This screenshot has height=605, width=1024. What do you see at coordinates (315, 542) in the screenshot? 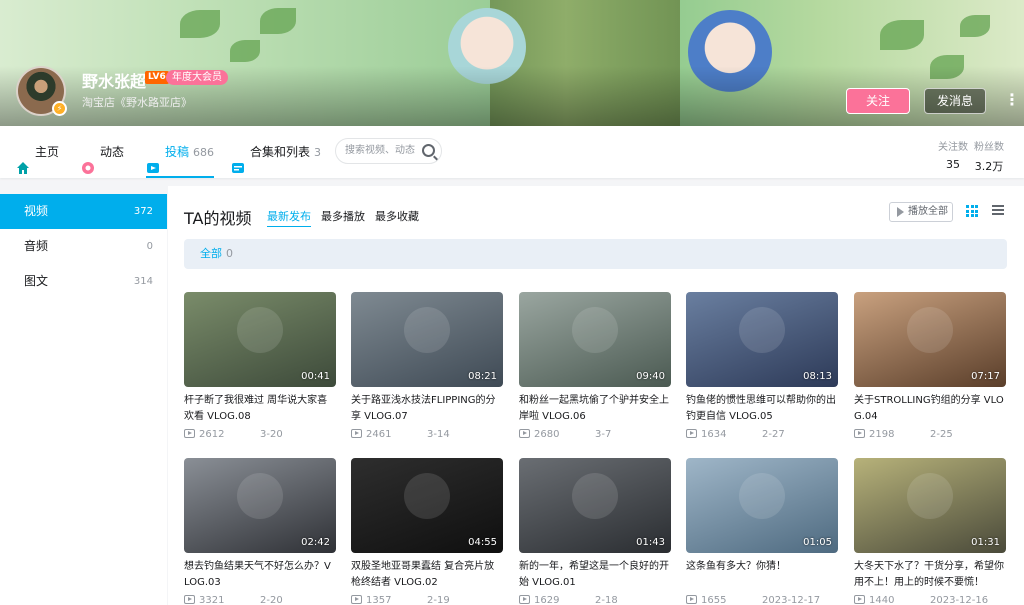
I see `video-duration: 02:42` at bounding box center [315, 542].